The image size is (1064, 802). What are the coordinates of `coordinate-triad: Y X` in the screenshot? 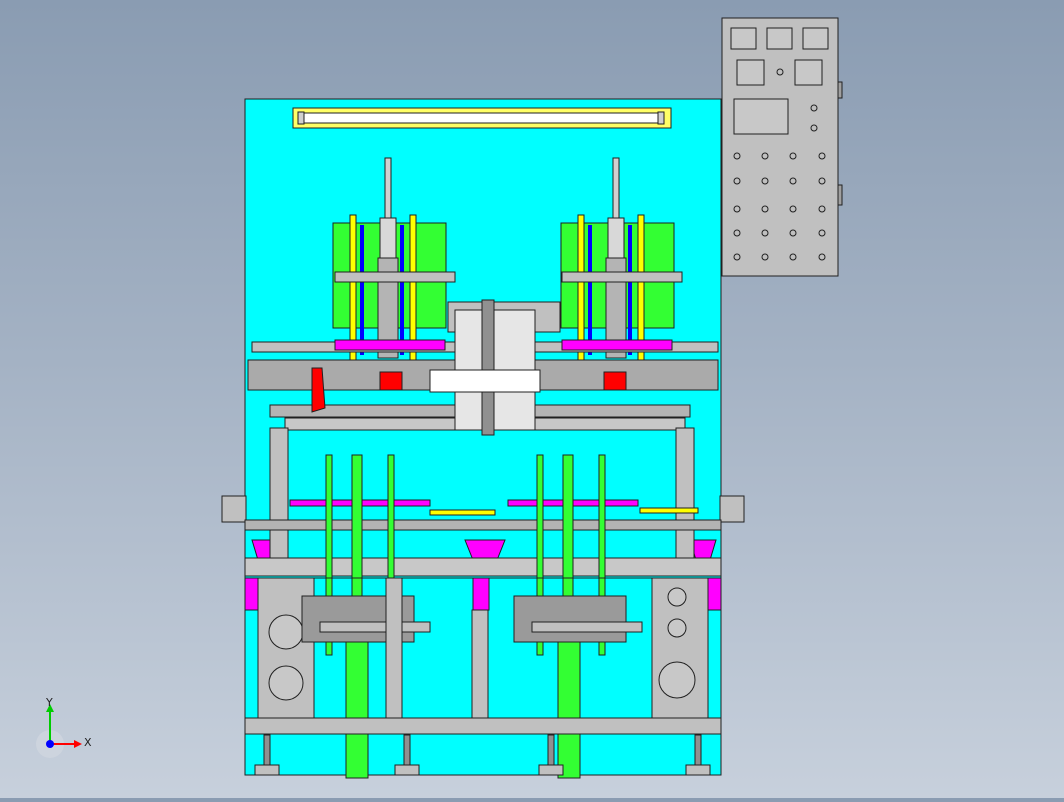 It's located at (71, 728).